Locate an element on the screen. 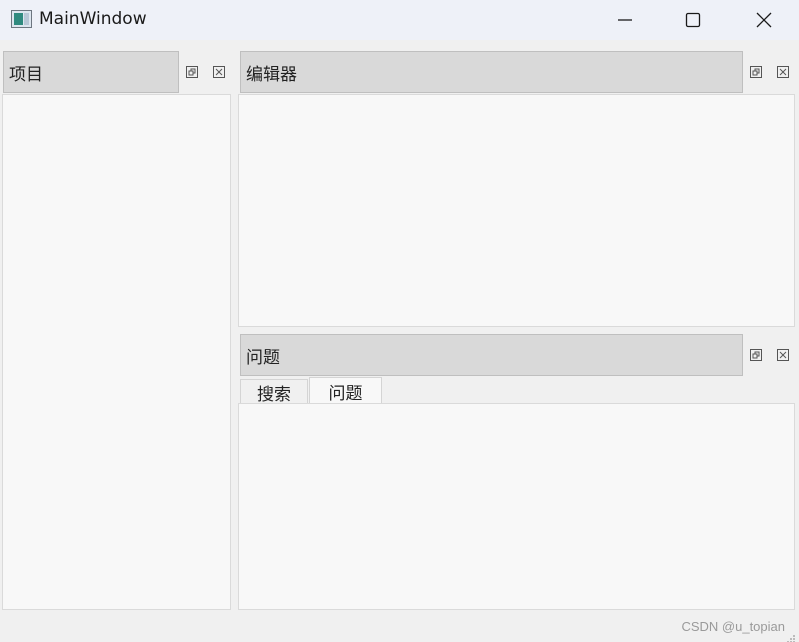 The image size is (799, 642). editor-dock-float-button is located at coordinates (756, 72).